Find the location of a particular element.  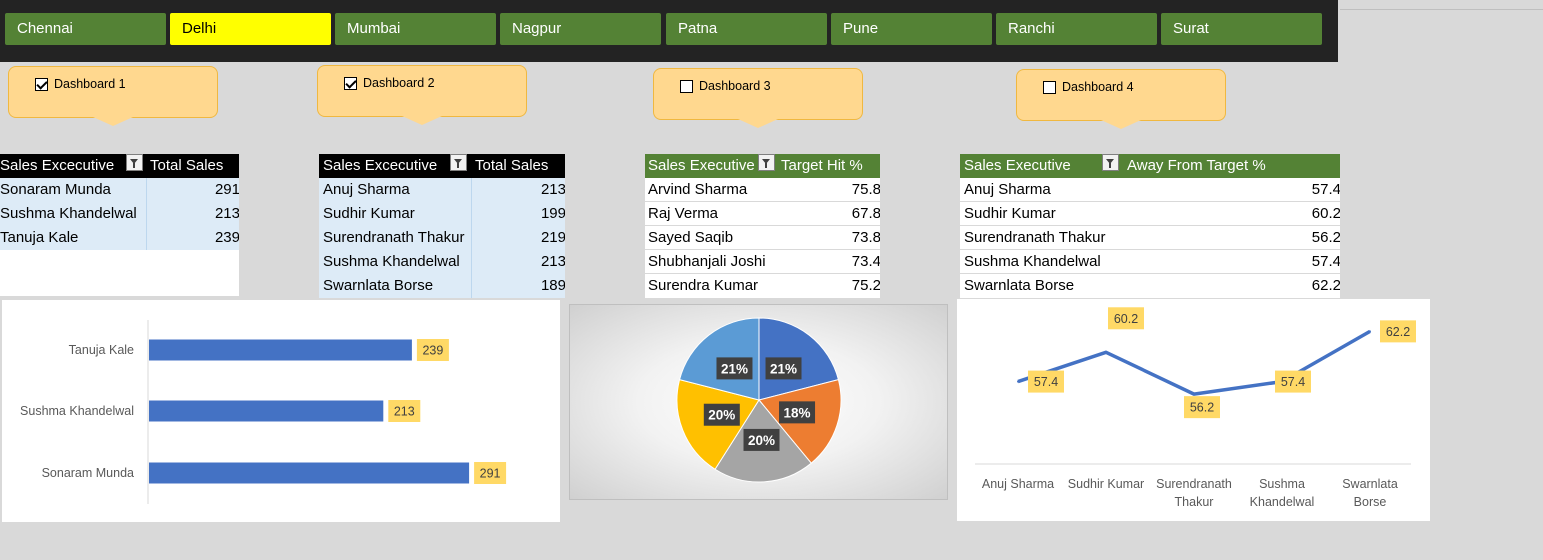

table-row: Sonaram Munda 291 is located at coordinates (119, 190).